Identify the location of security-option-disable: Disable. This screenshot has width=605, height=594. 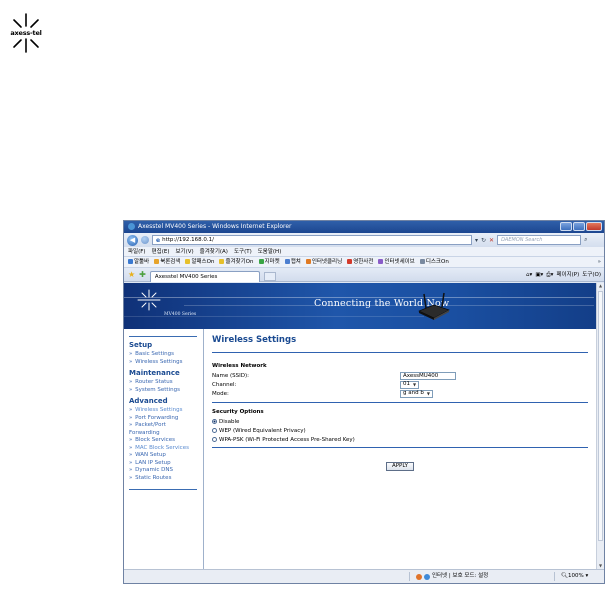
(401, 421).